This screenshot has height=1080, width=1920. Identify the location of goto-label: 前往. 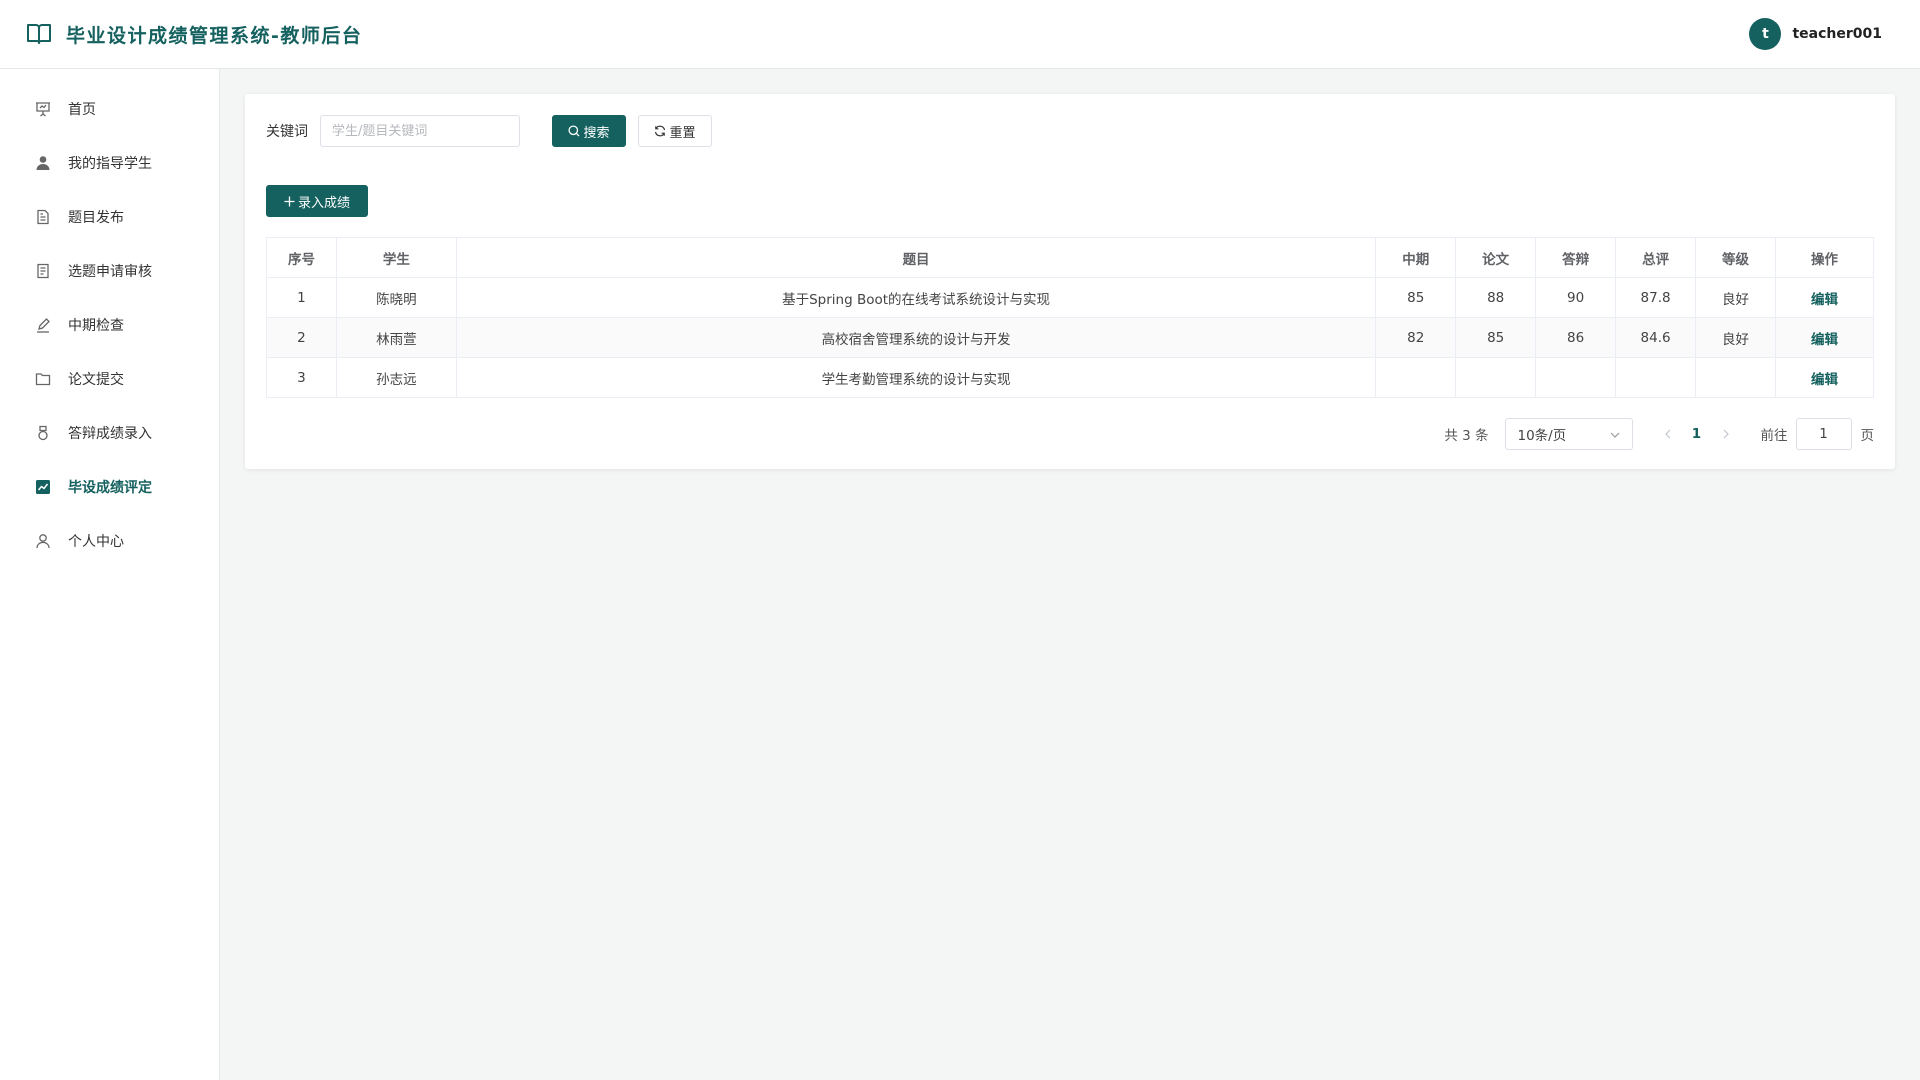
(1774, 436).